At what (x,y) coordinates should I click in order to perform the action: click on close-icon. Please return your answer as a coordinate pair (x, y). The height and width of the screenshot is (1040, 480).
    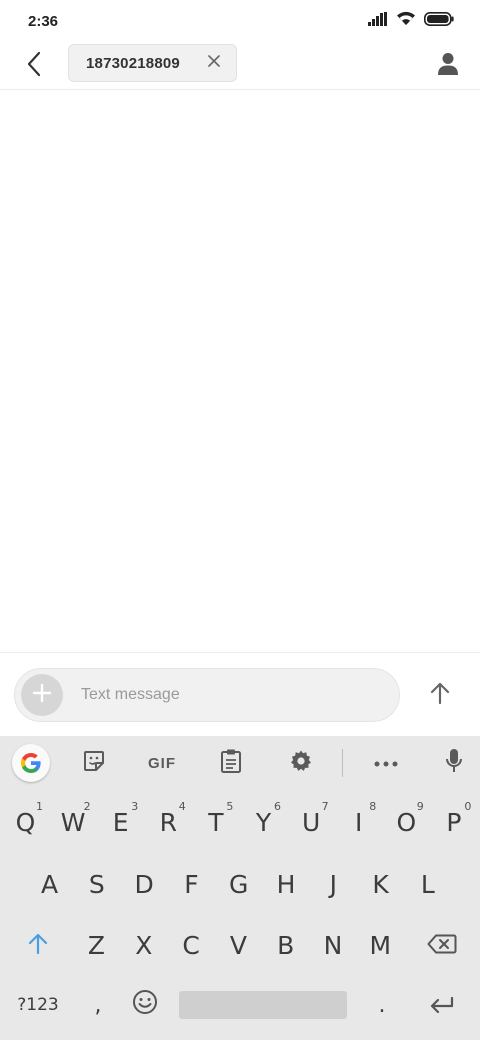
    Looking at the image, I should click on (214, 63).